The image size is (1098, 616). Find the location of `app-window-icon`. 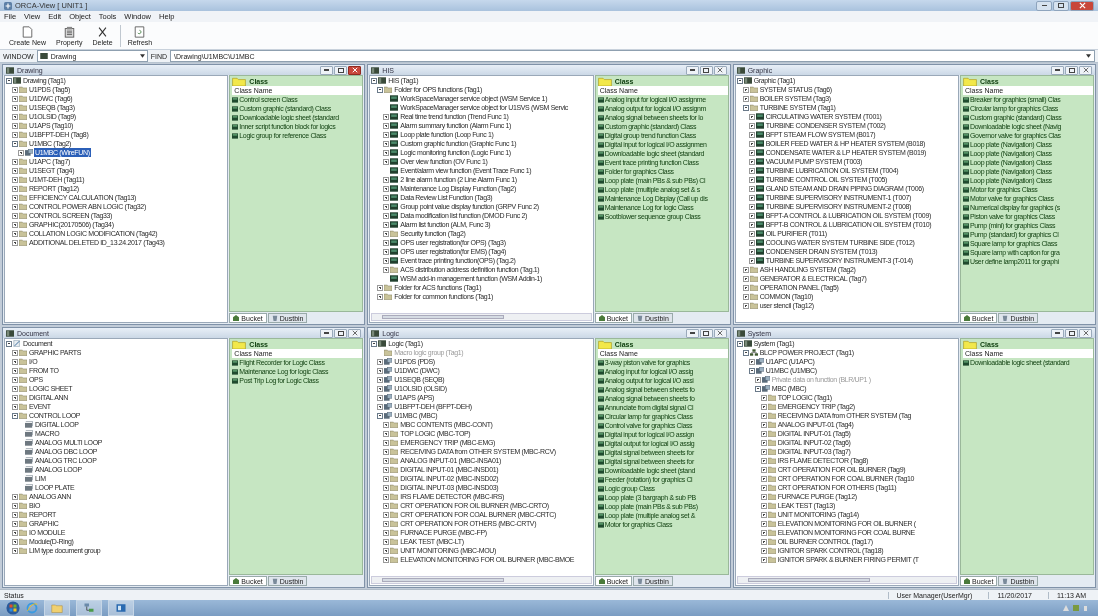

app-window-icon is located at coordinates (121, 608).